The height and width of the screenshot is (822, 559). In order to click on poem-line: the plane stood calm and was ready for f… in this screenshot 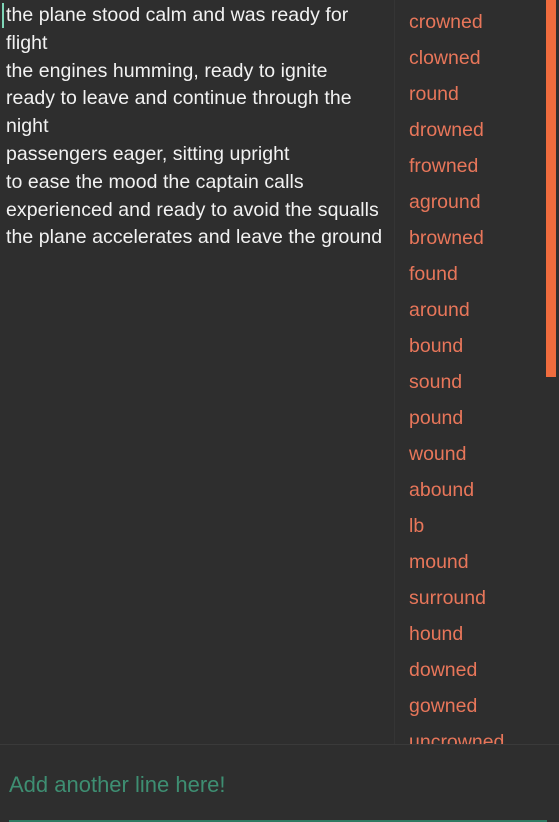, I will do `click(200, 30)`.